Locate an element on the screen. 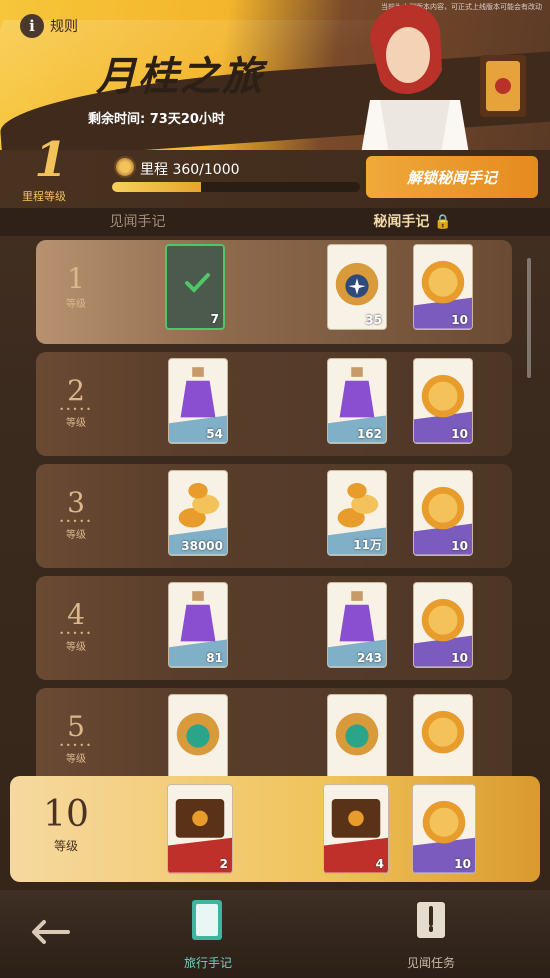 The height and width of the screenshot is (978, 550). reward-card-normal: 38000 is located at coordinates (198, 513).